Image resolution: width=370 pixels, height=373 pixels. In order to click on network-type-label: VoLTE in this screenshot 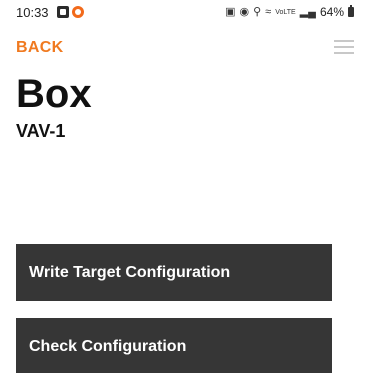, I will do `click(285, 12)`.